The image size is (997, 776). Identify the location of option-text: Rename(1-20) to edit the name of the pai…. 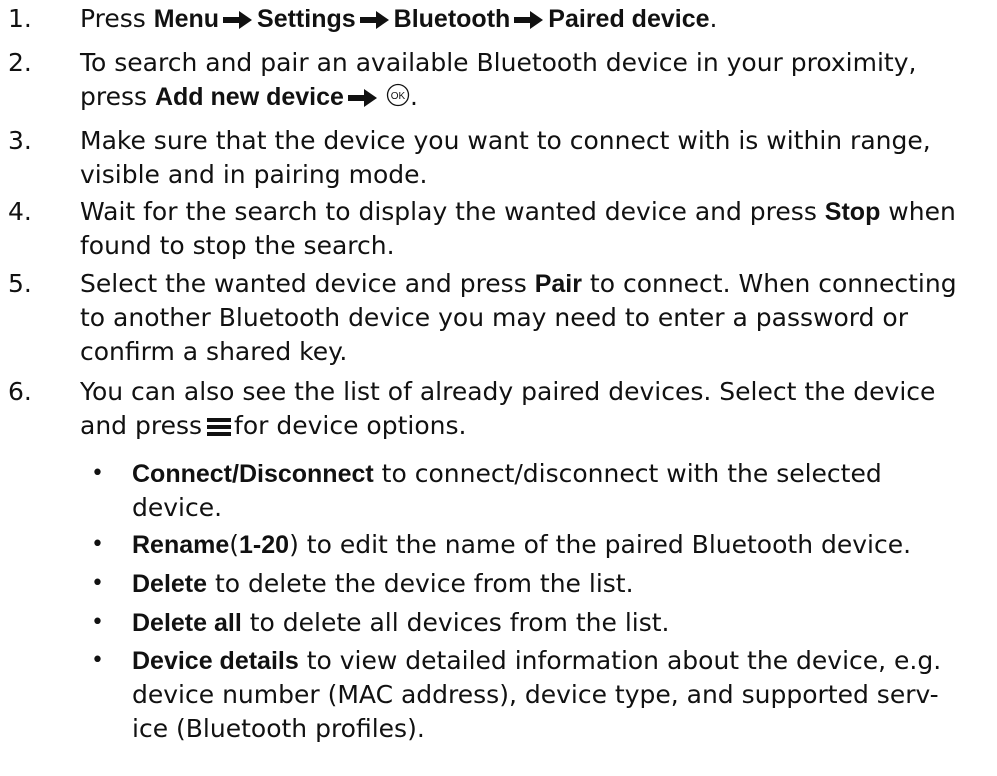
(562, 545).